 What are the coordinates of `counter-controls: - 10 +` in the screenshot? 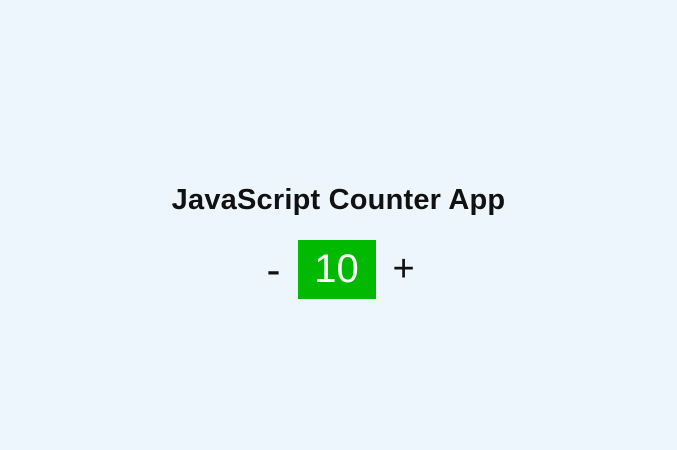 It's located at (338, 269).